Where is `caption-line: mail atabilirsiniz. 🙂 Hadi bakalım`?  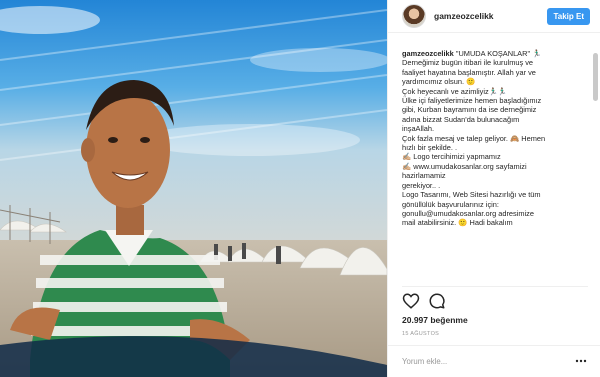 caption-line: mail atabilirsiniz. 🙂 Hadi bakalım is located at coordinates (457, 223).